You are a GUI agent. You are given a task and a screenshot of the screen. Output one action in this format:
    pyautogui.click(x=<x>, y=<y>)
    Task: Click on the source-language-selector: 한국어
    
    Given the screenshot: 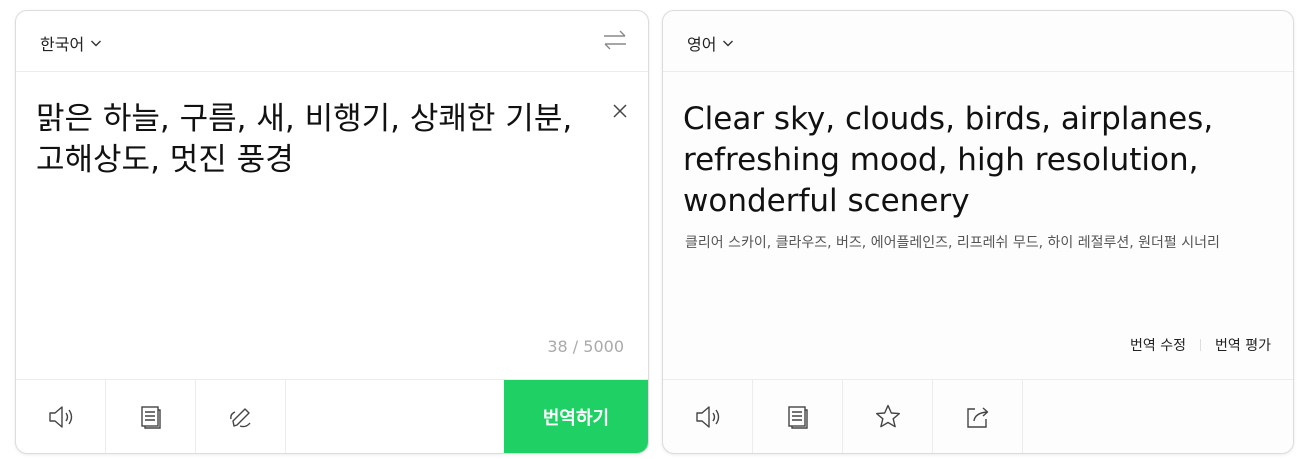 What is the action you would take?
    pyautogui.click(x=71, y=43)
    